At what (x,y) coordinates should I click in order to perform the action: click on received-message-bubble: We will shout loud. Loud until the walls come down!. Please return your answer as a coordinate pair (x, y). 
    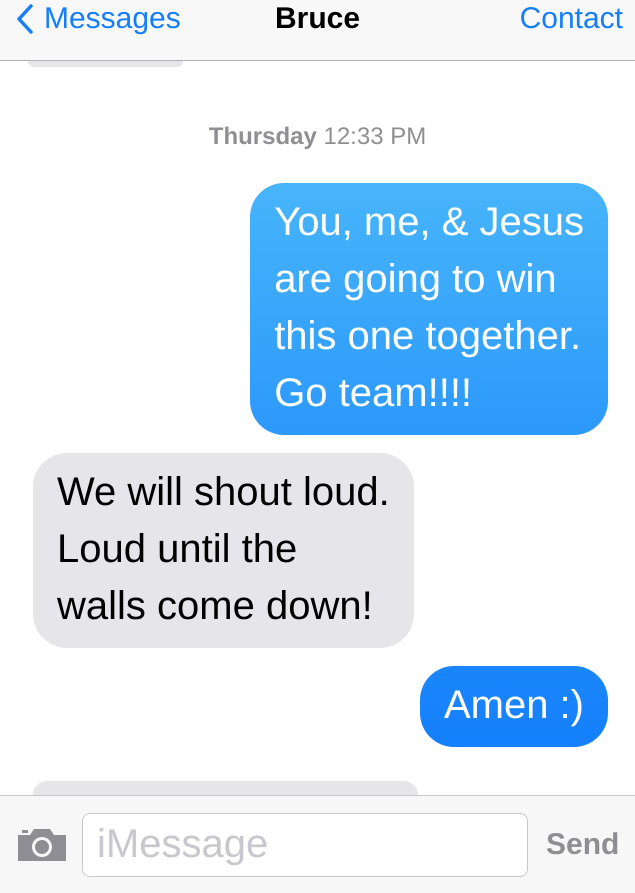
    Looking at the image, I should click on (223, 550).